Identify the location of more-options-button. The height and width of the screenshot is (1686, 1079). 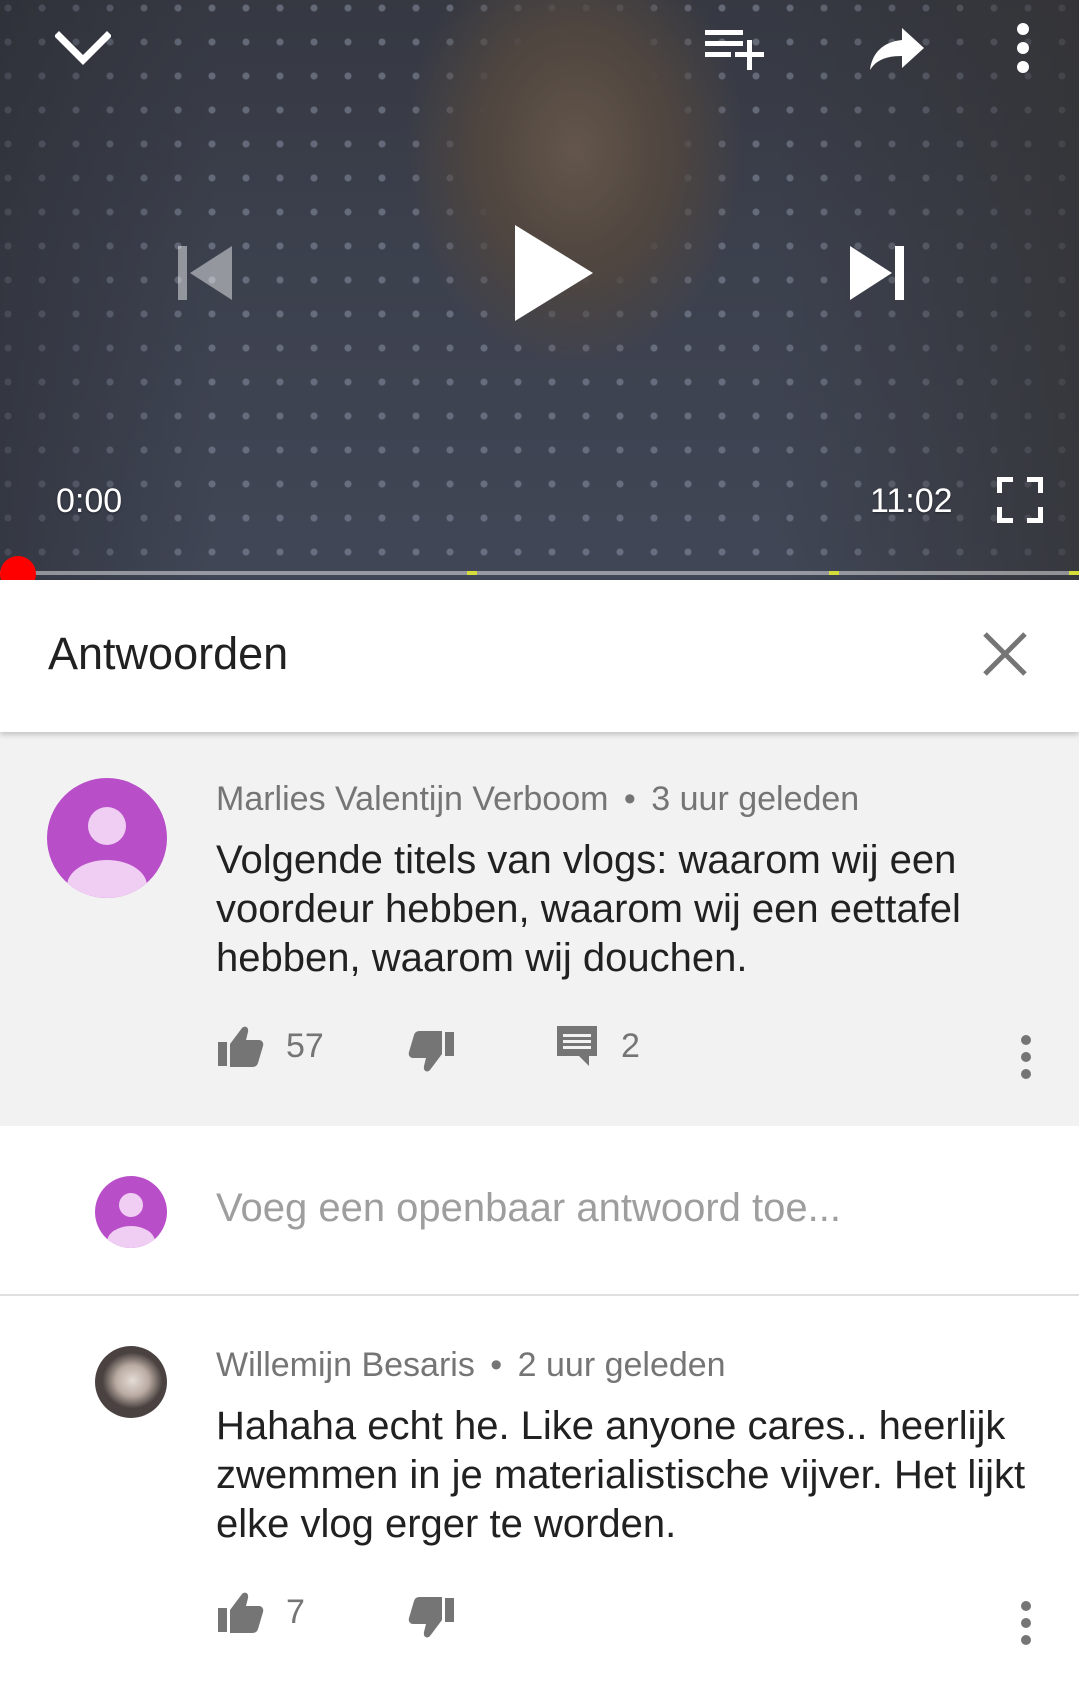
(1023, 48).